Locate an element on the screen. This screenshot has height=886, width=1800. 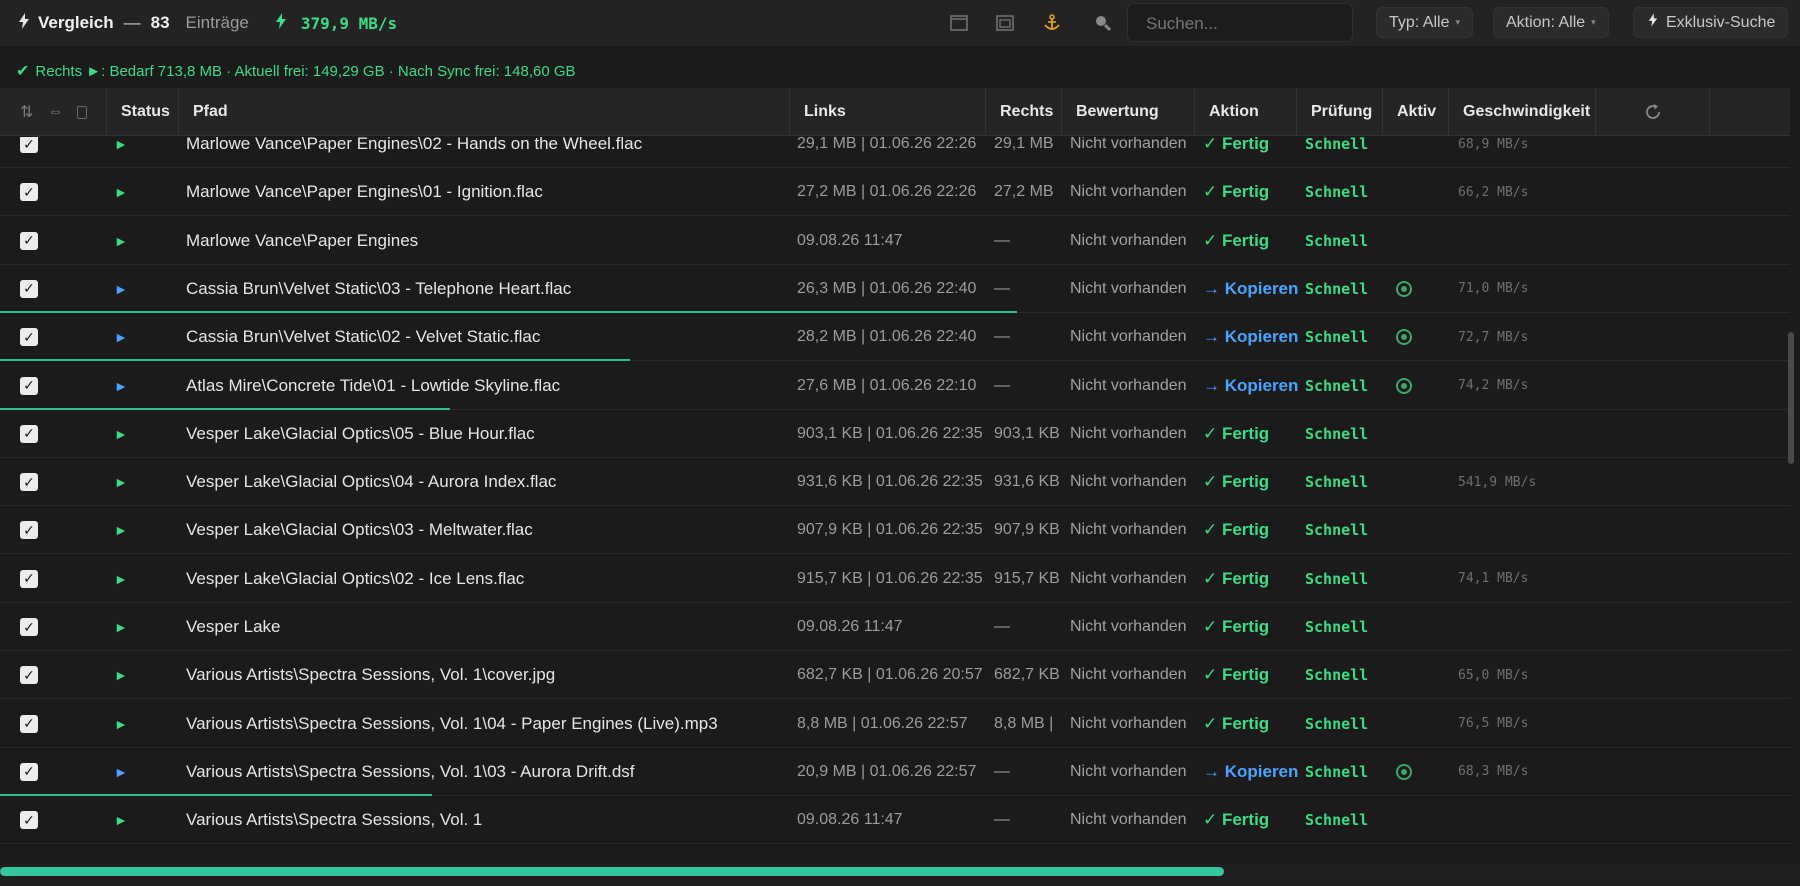
row-links: 27,6 MB | 01.06.26 22:10 is located at coordinates (887, 385).